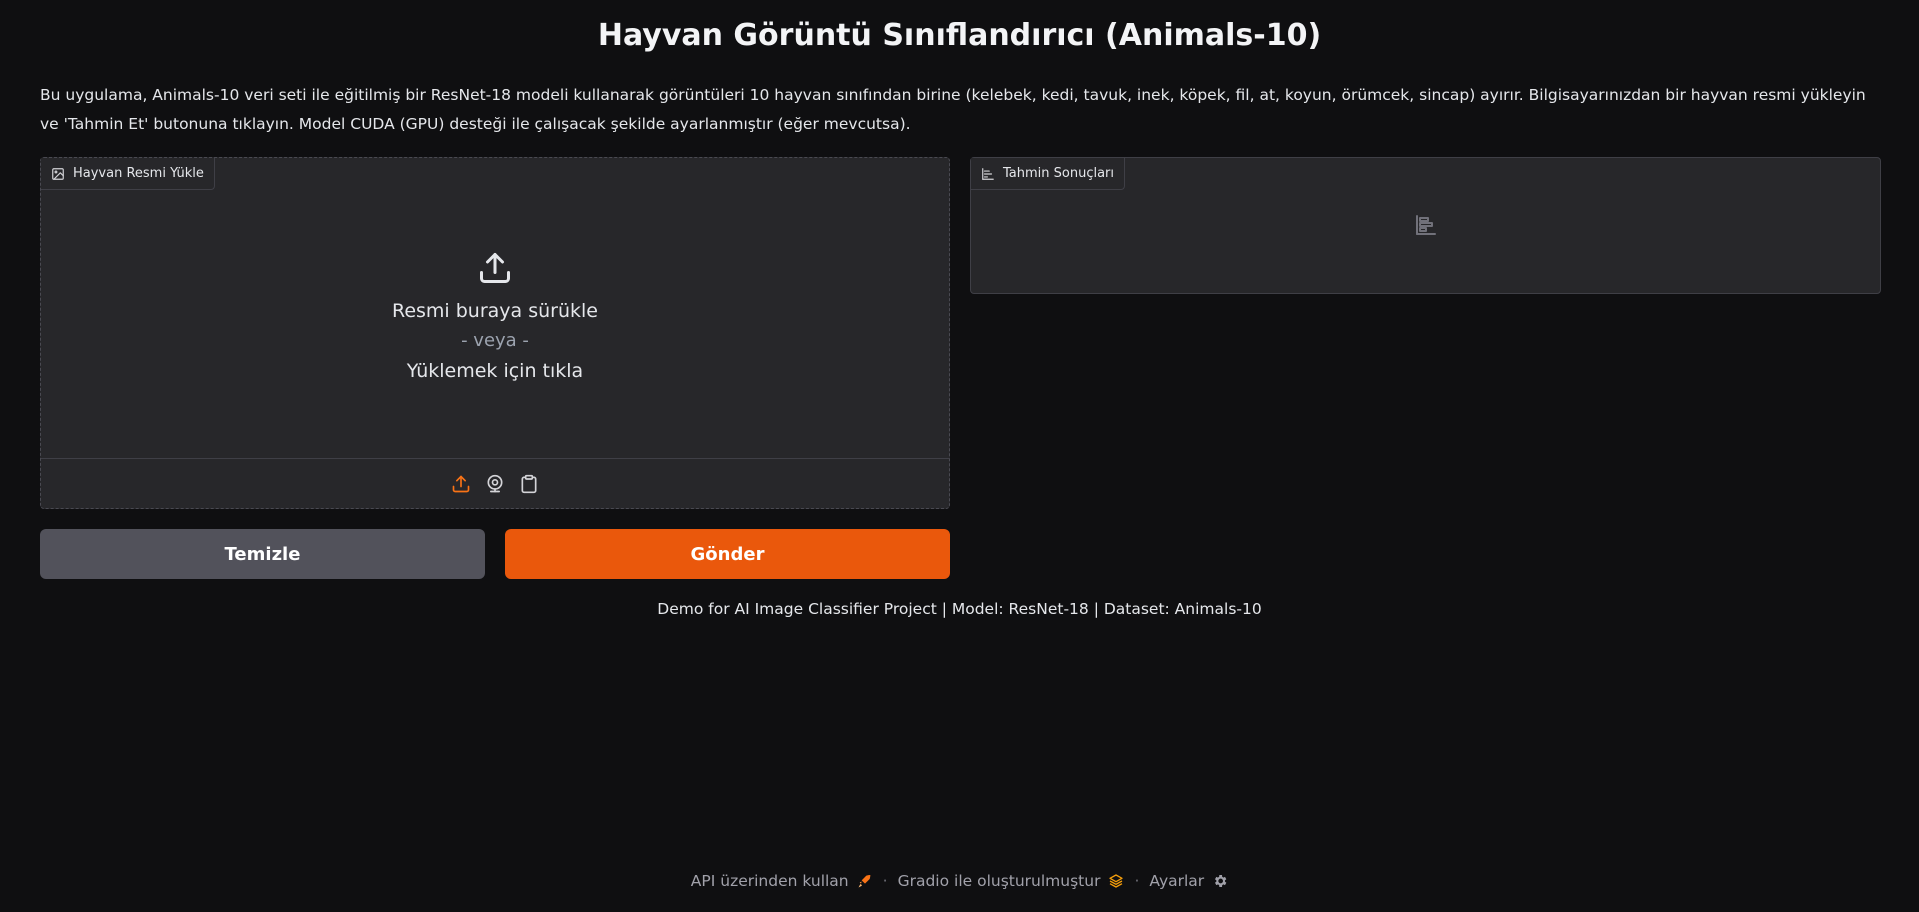  I want to click on gear-icon, so click(1221, 881).